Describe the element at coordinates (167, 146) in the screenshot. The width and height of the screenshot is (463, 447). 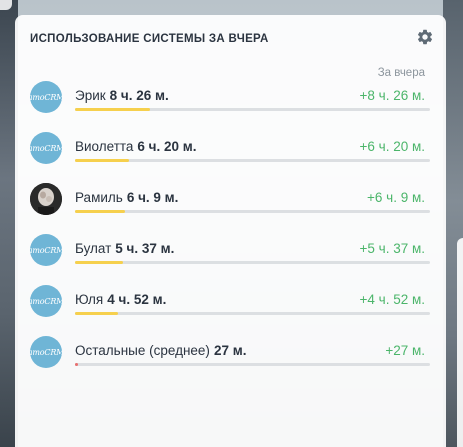
I see `usage-duration: 6 ч. 20 м.` at that location.